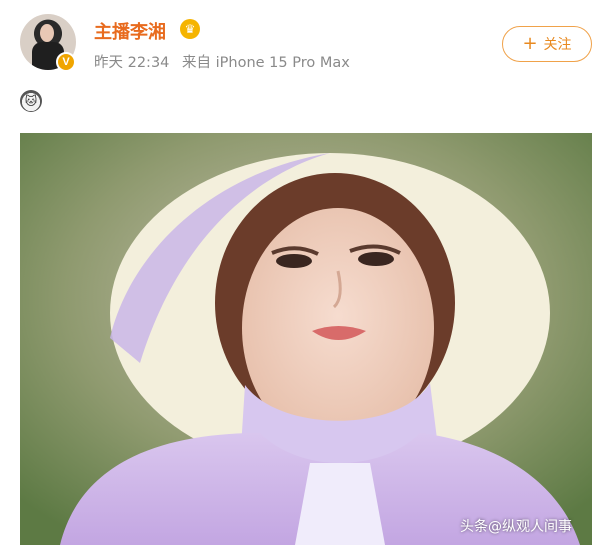  What do you see at coordinates (190, 29) in the screenshot?
I see `crown-icon: ♛` at bounding box center [190, 29].